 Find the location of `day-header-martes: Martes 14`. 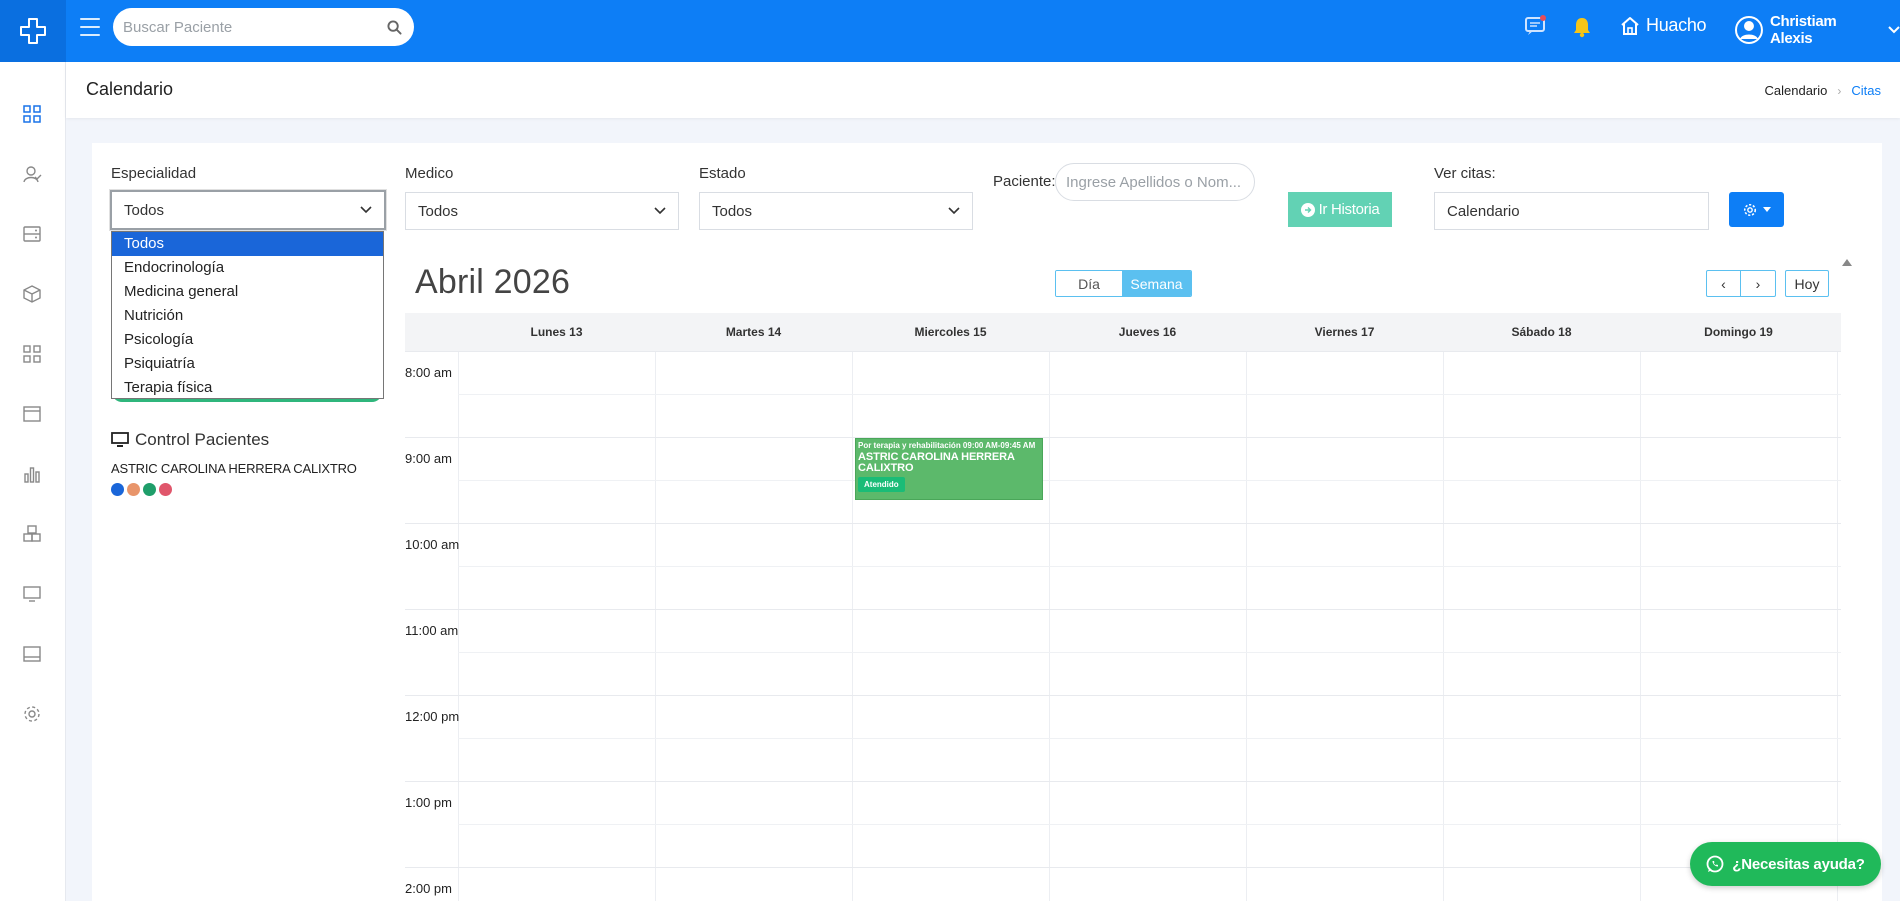

day-header-martes: Martes 14 is located at coordinates (753, 332).